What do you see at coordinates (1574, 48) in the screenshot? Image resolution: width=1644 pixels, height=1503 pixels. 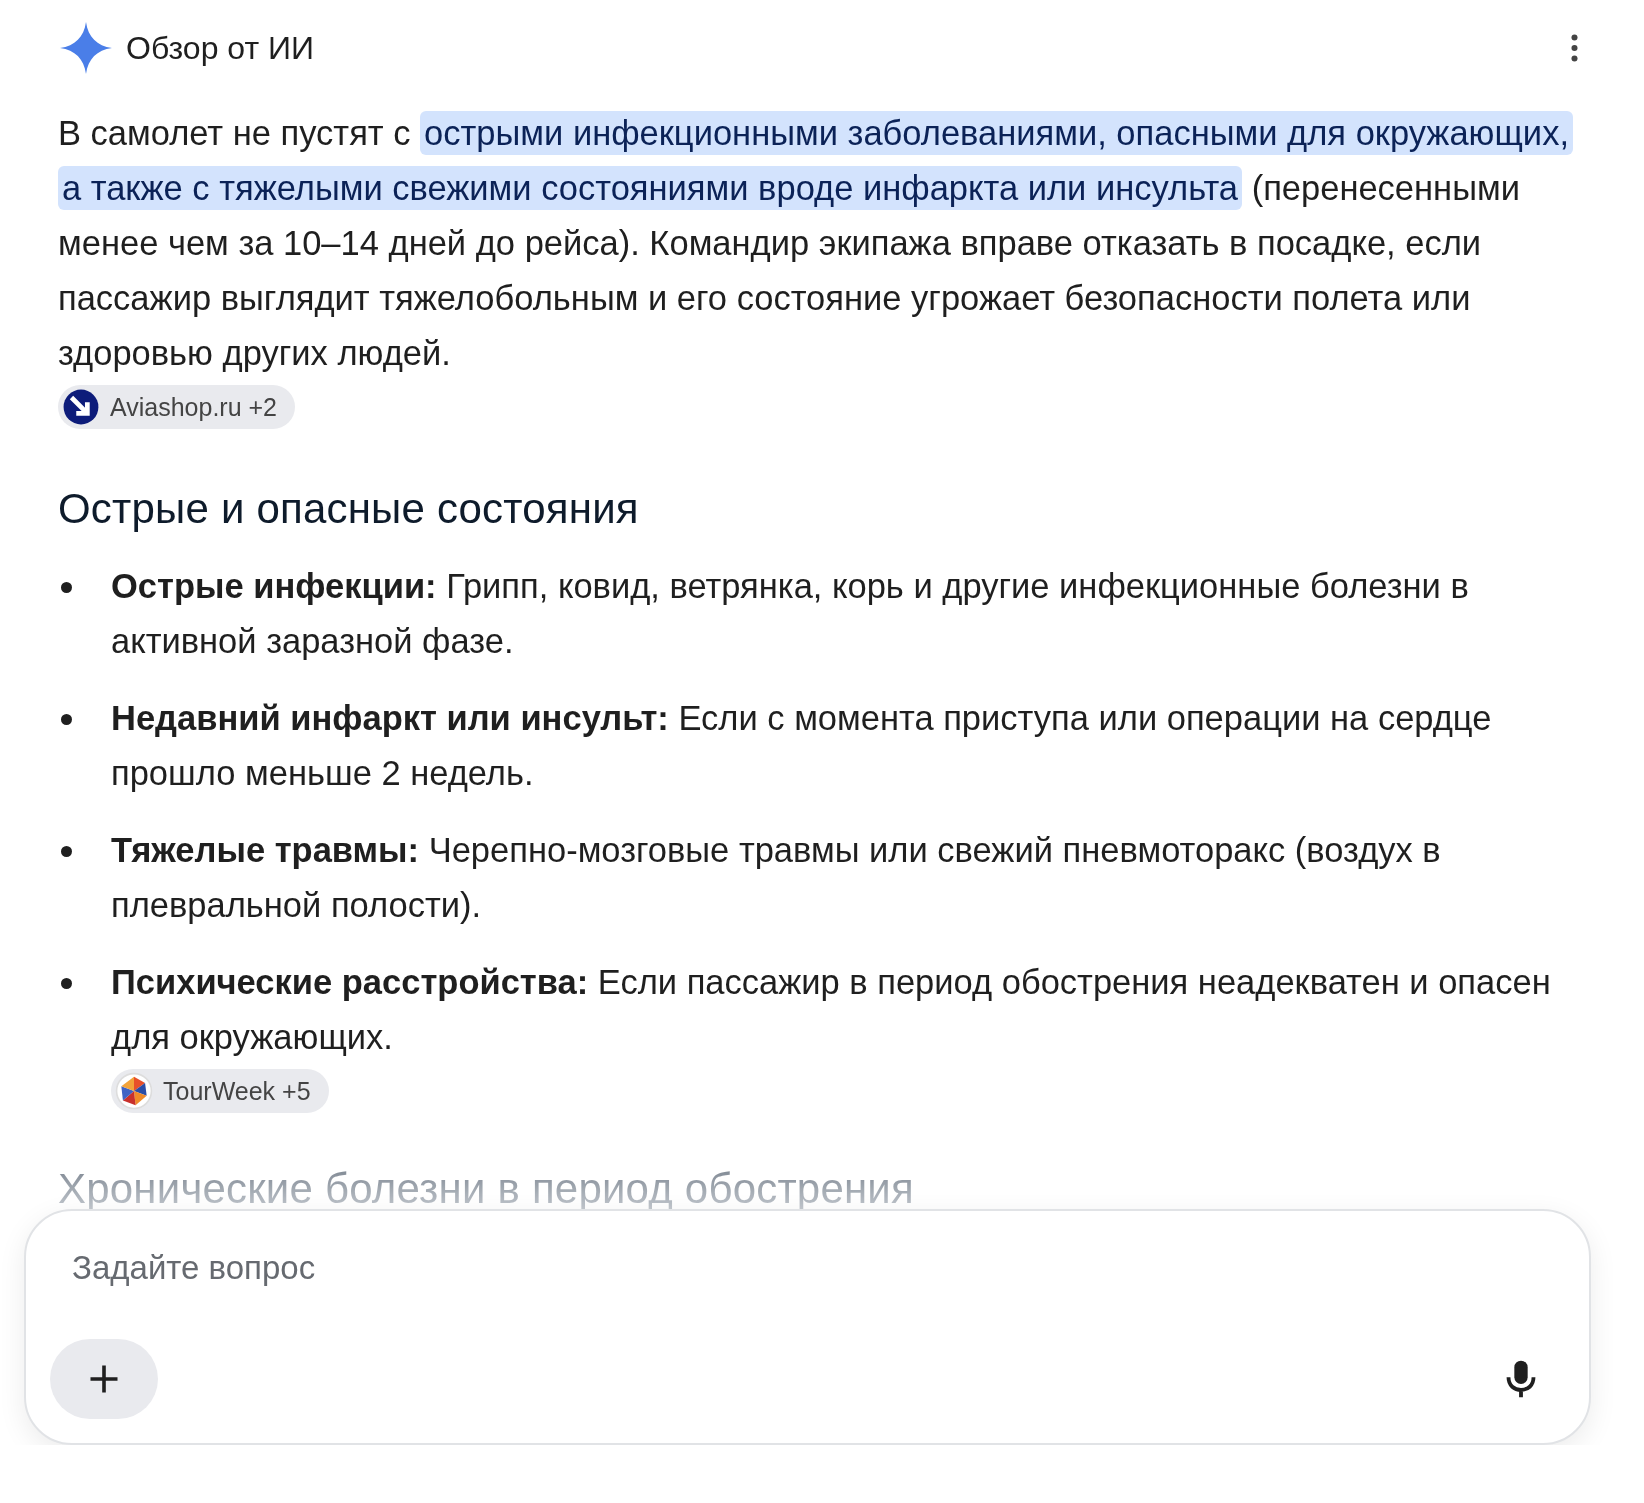 I see `more-icon` at bounding box center [1574, 48].